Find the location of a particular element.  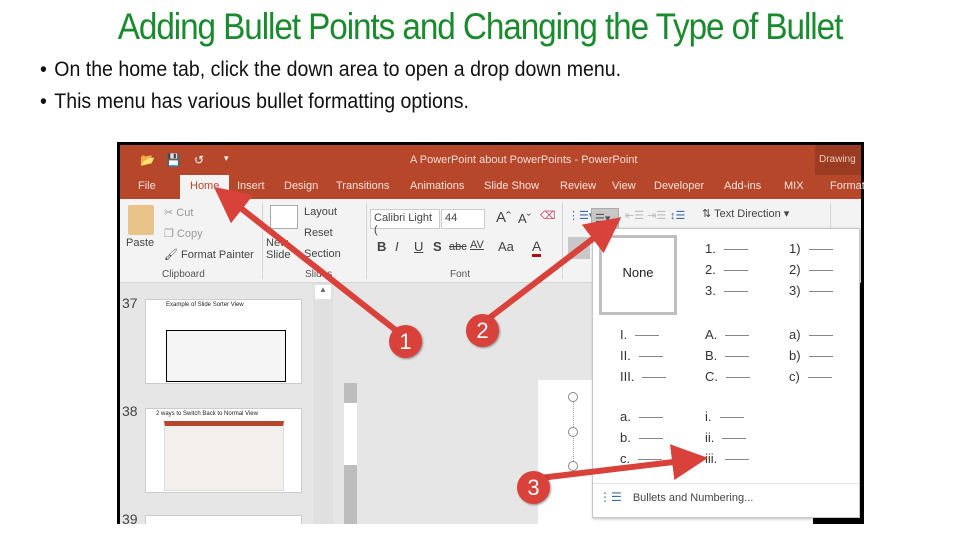

option-row: ii. is located at coordinates (744, 437).